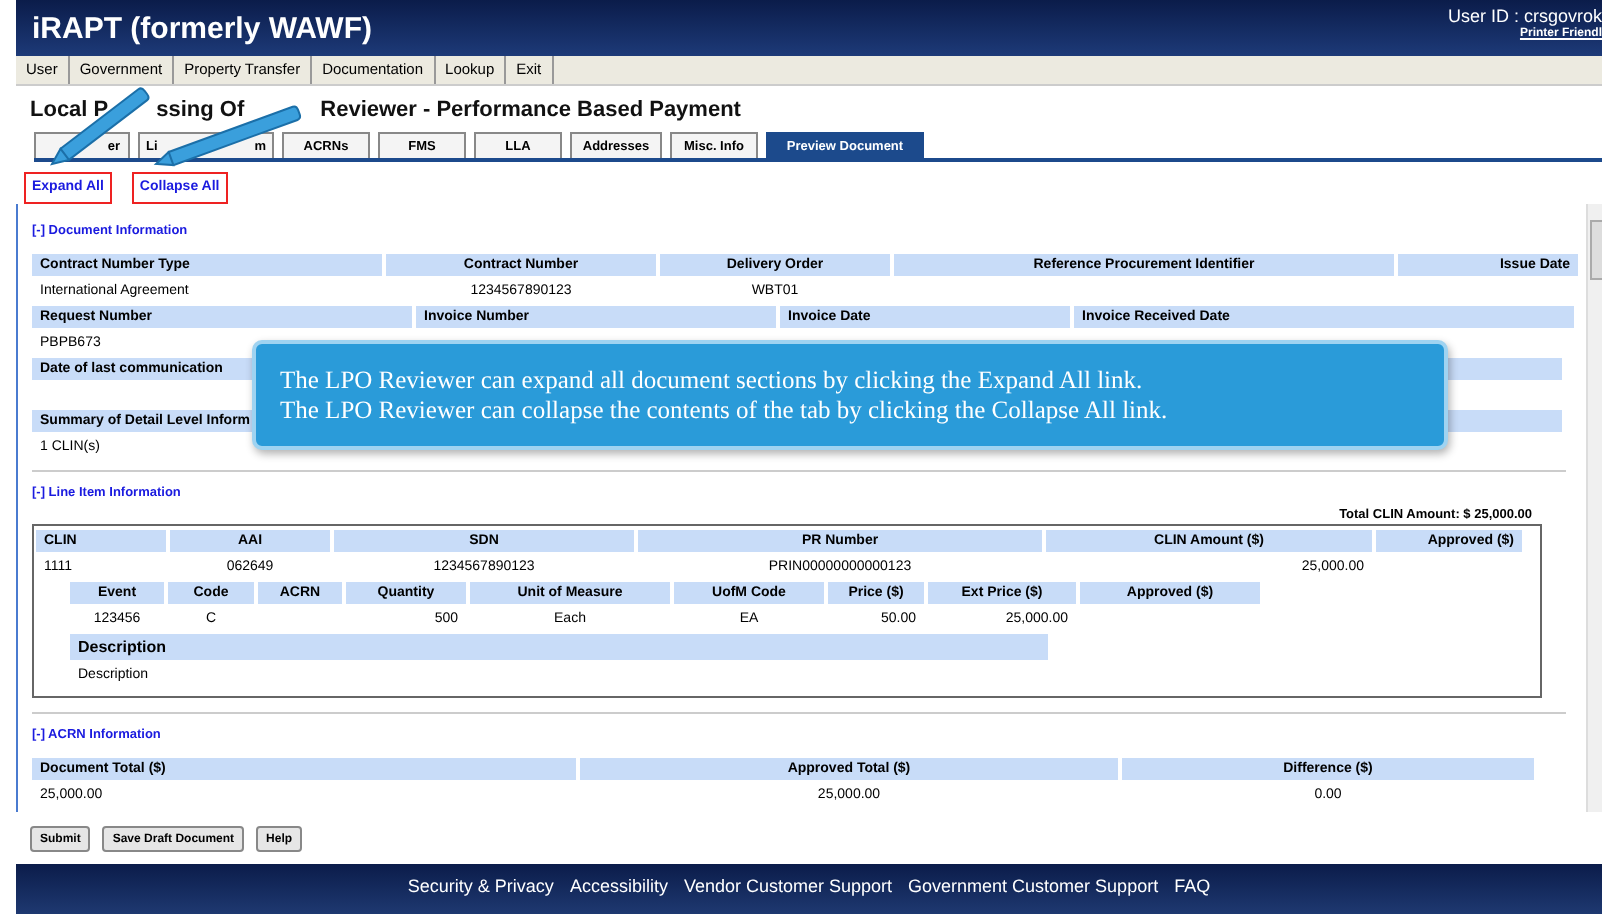 Image resolution: width=1602 pixels, height=914 pixels. Describe the element at coordinates (530, 112) in the screenshot. I see `page-title: Reviewer - Performance Based Payment` at that location.